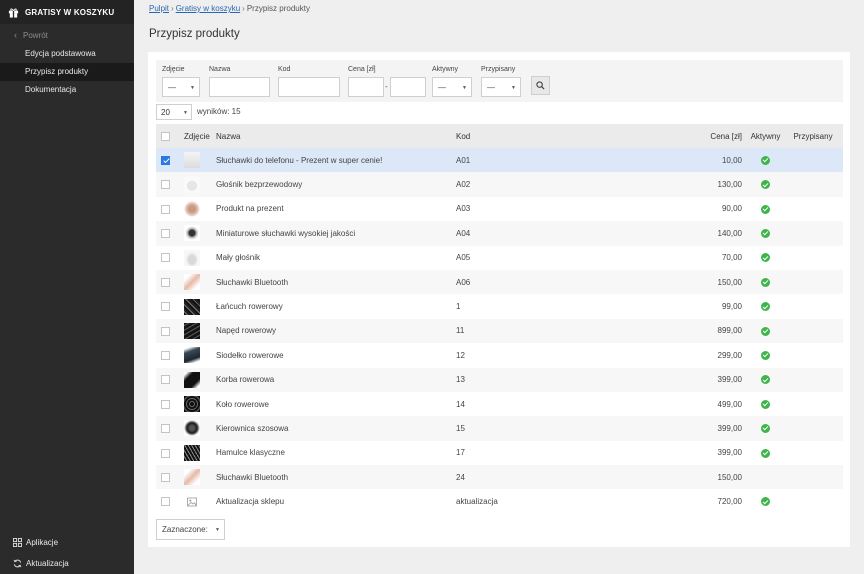  Describe the element at coordinates (499, 428) in the screenshot. I see `table-row: Kierownica szosowa 15 399,00` at that location.